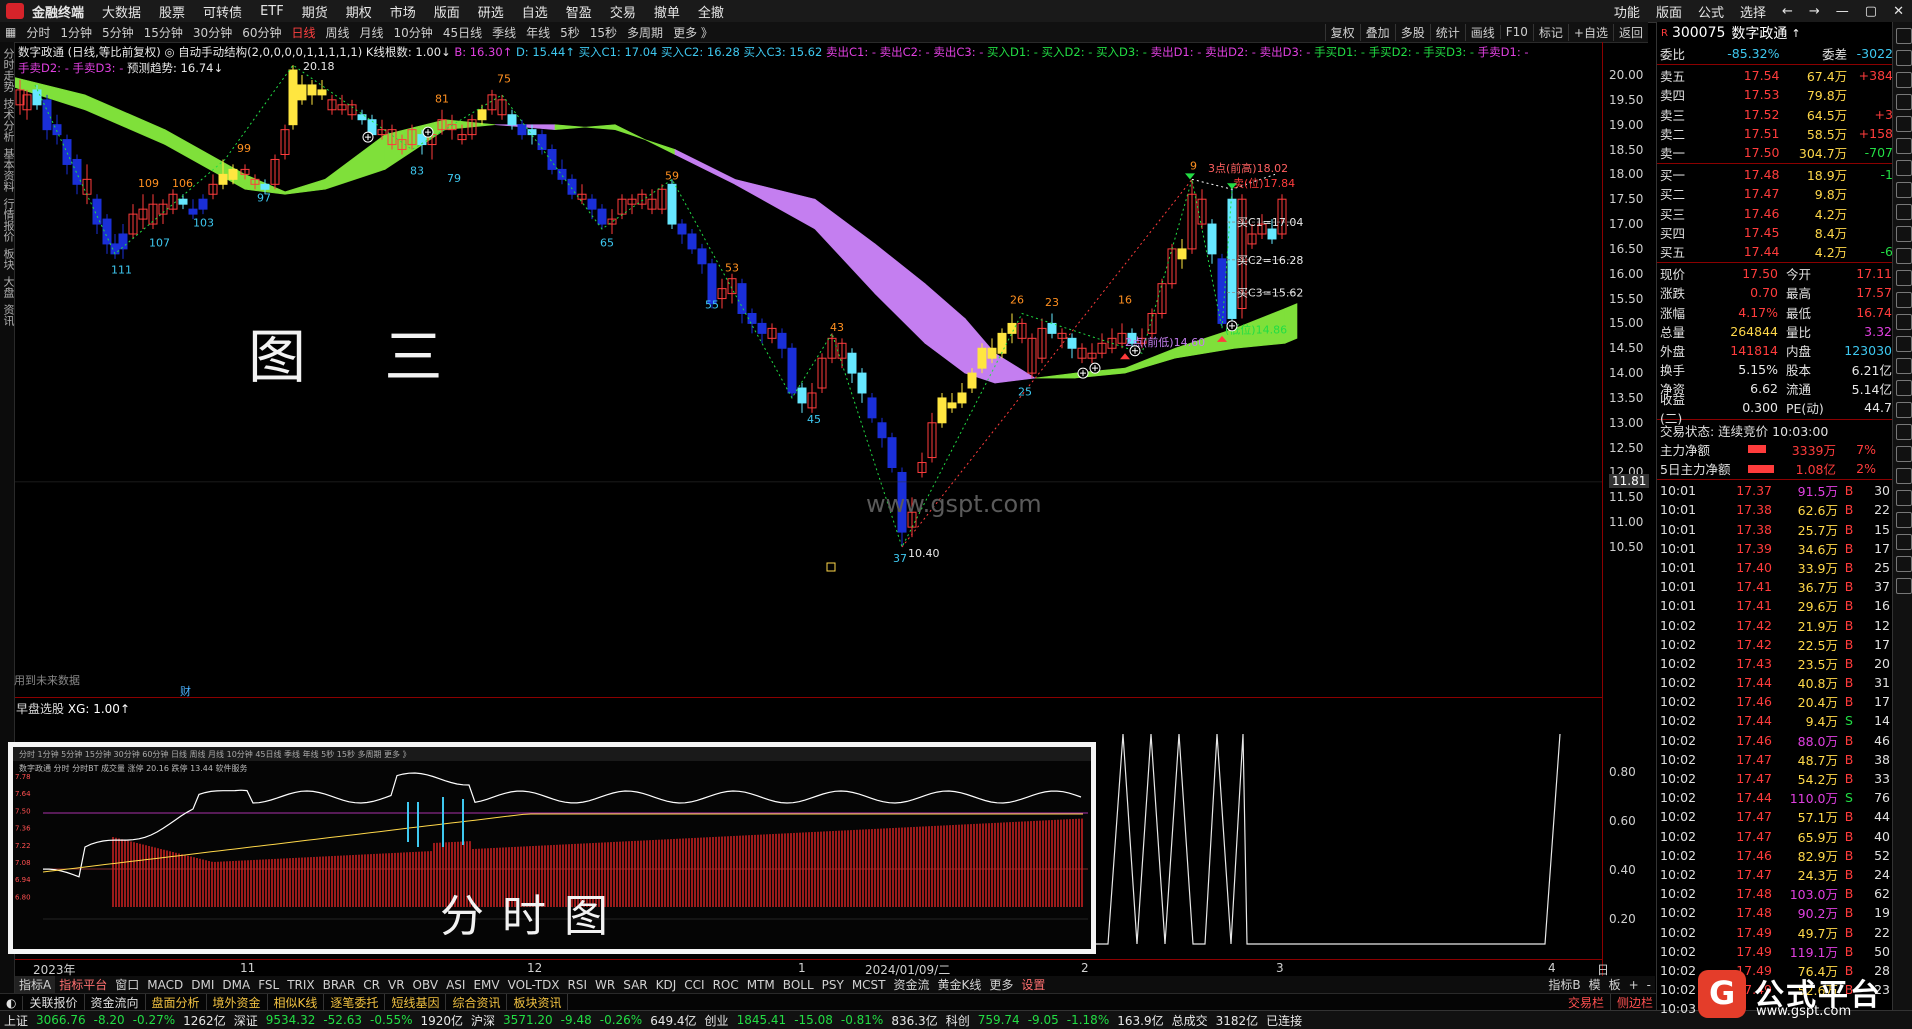  Describe the element at coordinates (38, 32) in the screenshot. I see `period-0: 分时` at that location.